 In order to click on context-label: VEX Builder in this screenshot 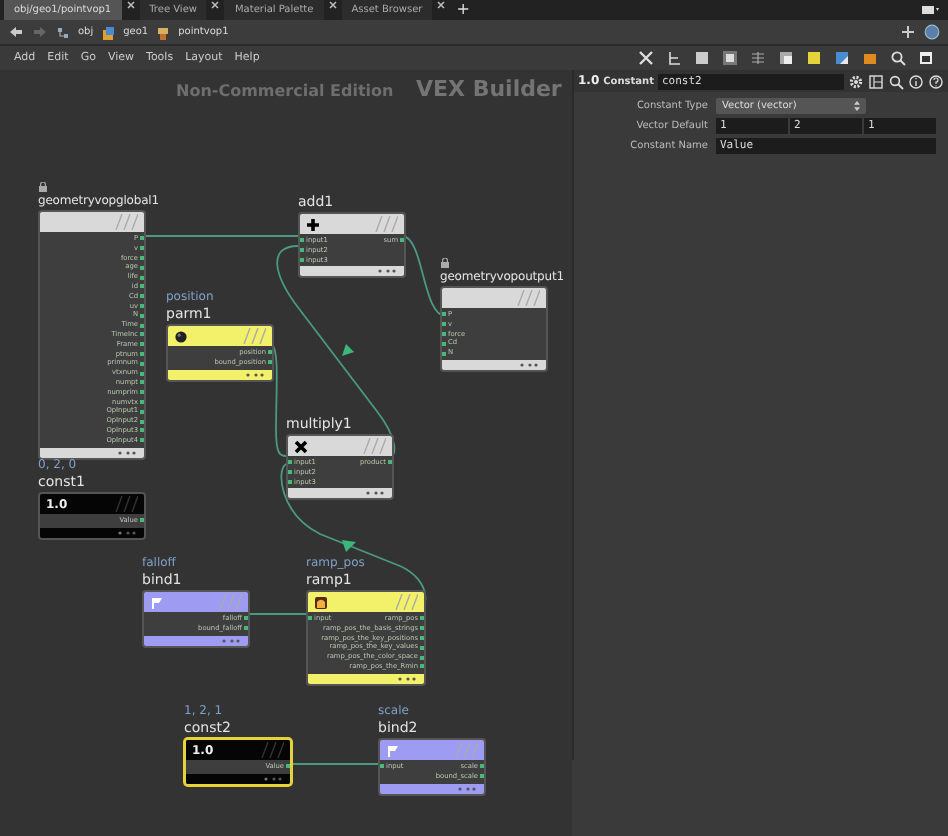, I will do `click(489, 89)`.